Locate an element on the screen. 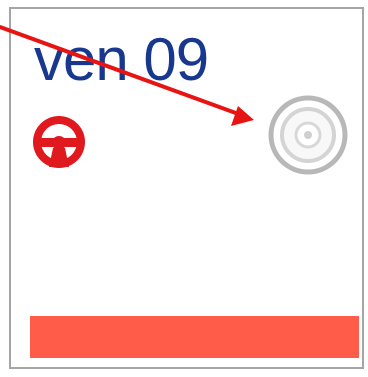 Image resolution: width=368 pixels, height=377 pixels. radio-button-icon is located at coordinates (308, 135).